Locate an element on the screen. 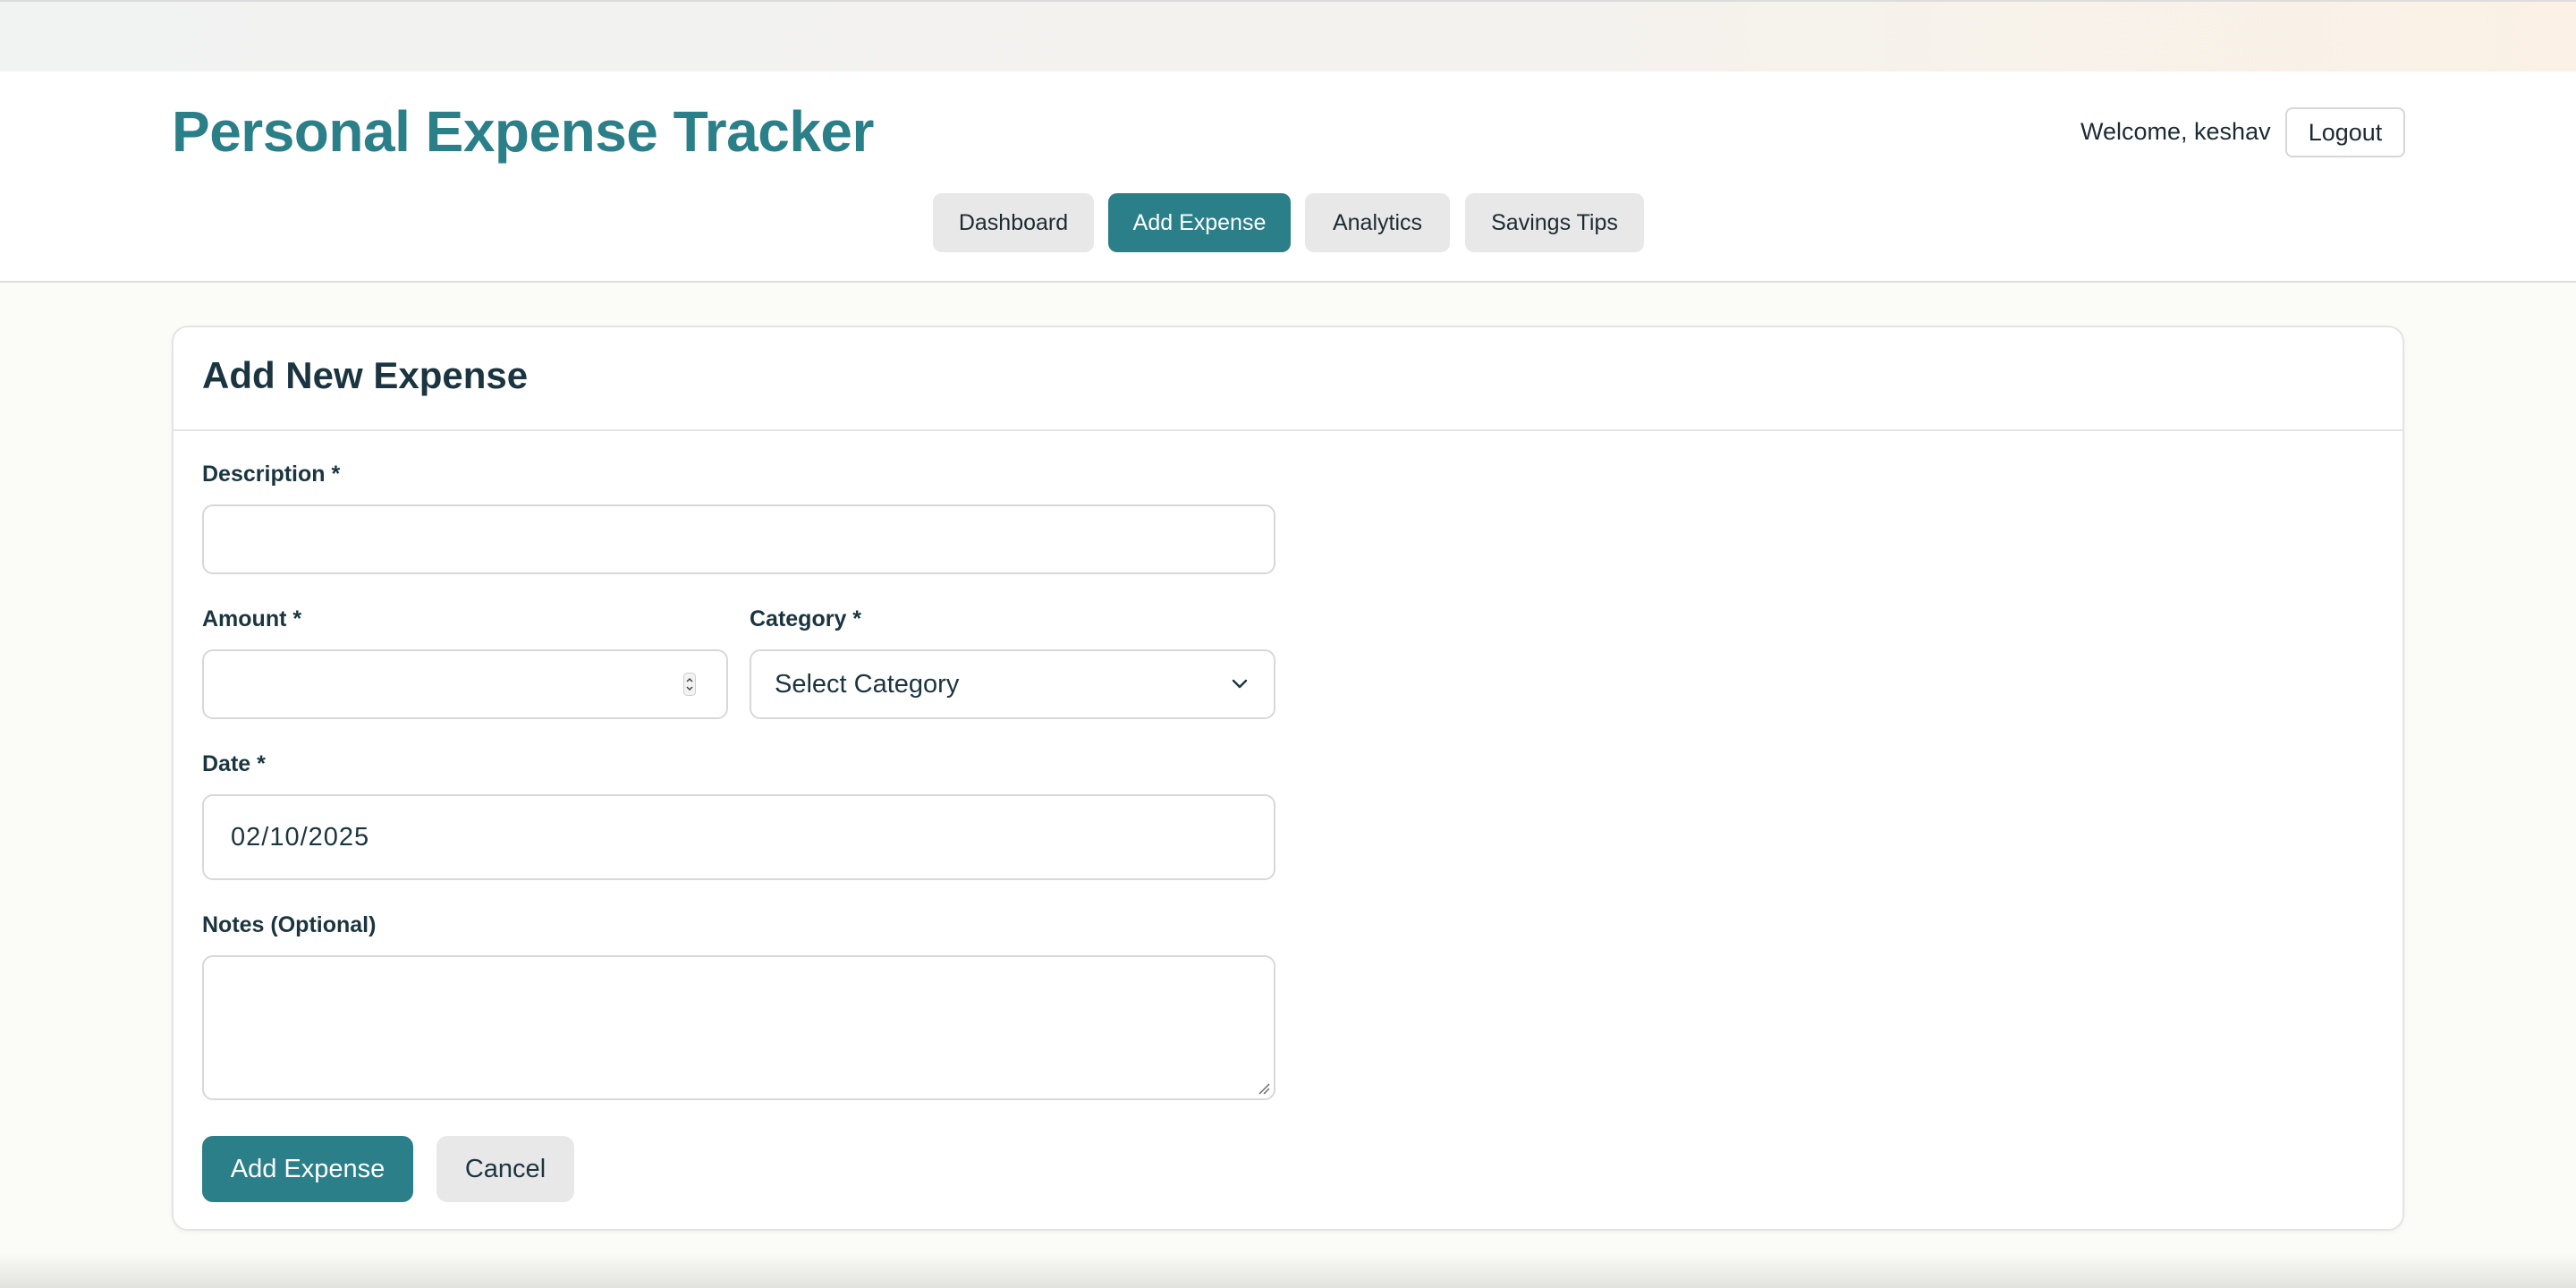 The height and width of the screenshot is (1288, 2576). cancel-button: Cancel is located at coordinates (505, 1169).